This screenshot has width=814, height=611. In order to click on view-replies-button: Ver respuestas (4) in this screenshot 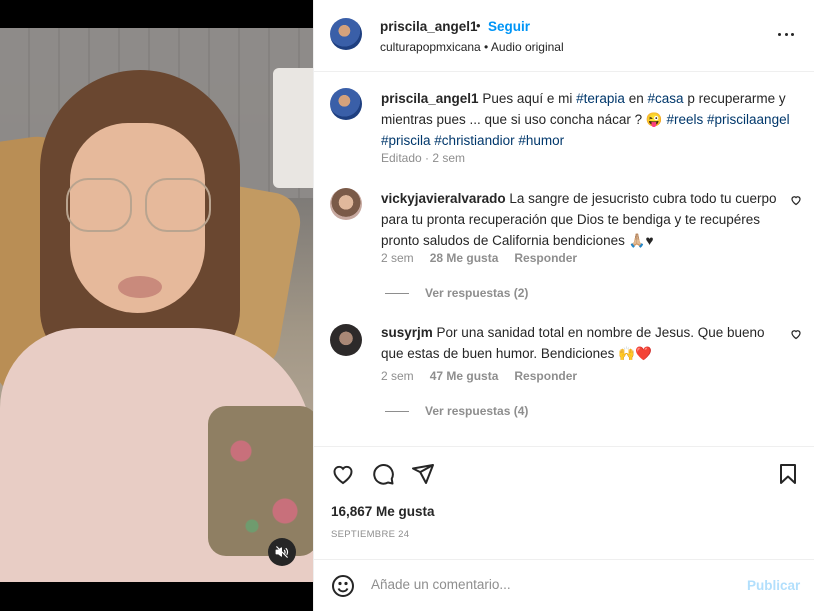, I will do `click(456, 411)`.